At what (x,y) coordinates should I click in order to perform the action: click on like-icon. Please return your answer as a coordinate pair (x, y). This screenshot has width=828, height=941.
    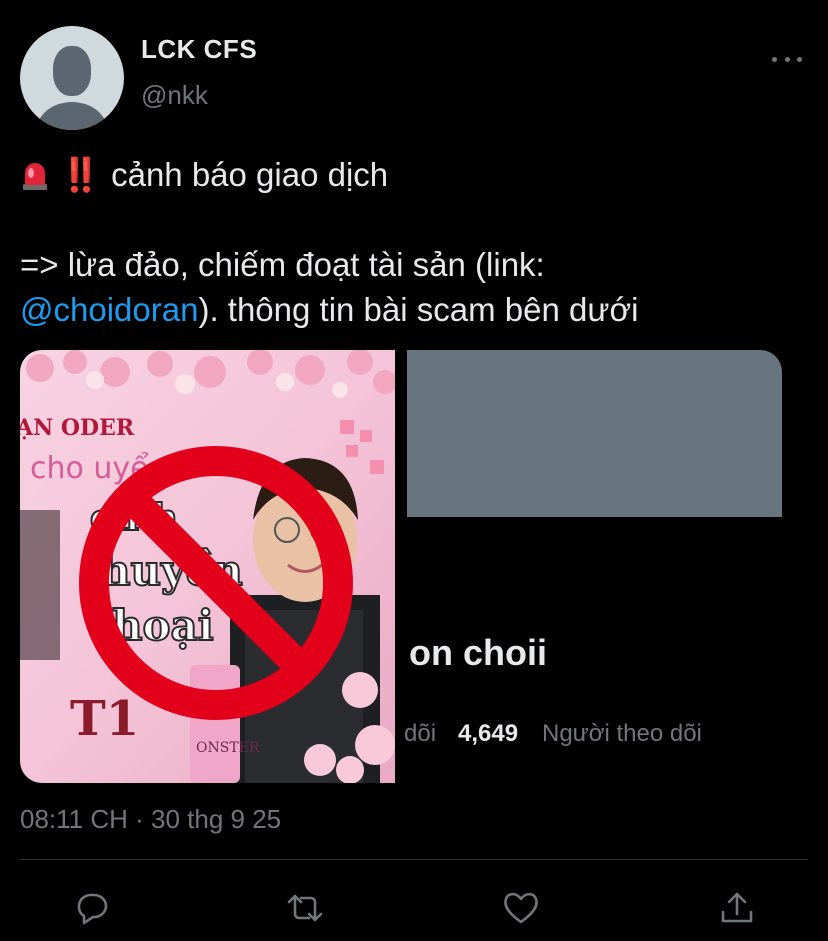
    Looking at the image, I should click on (521, 908).